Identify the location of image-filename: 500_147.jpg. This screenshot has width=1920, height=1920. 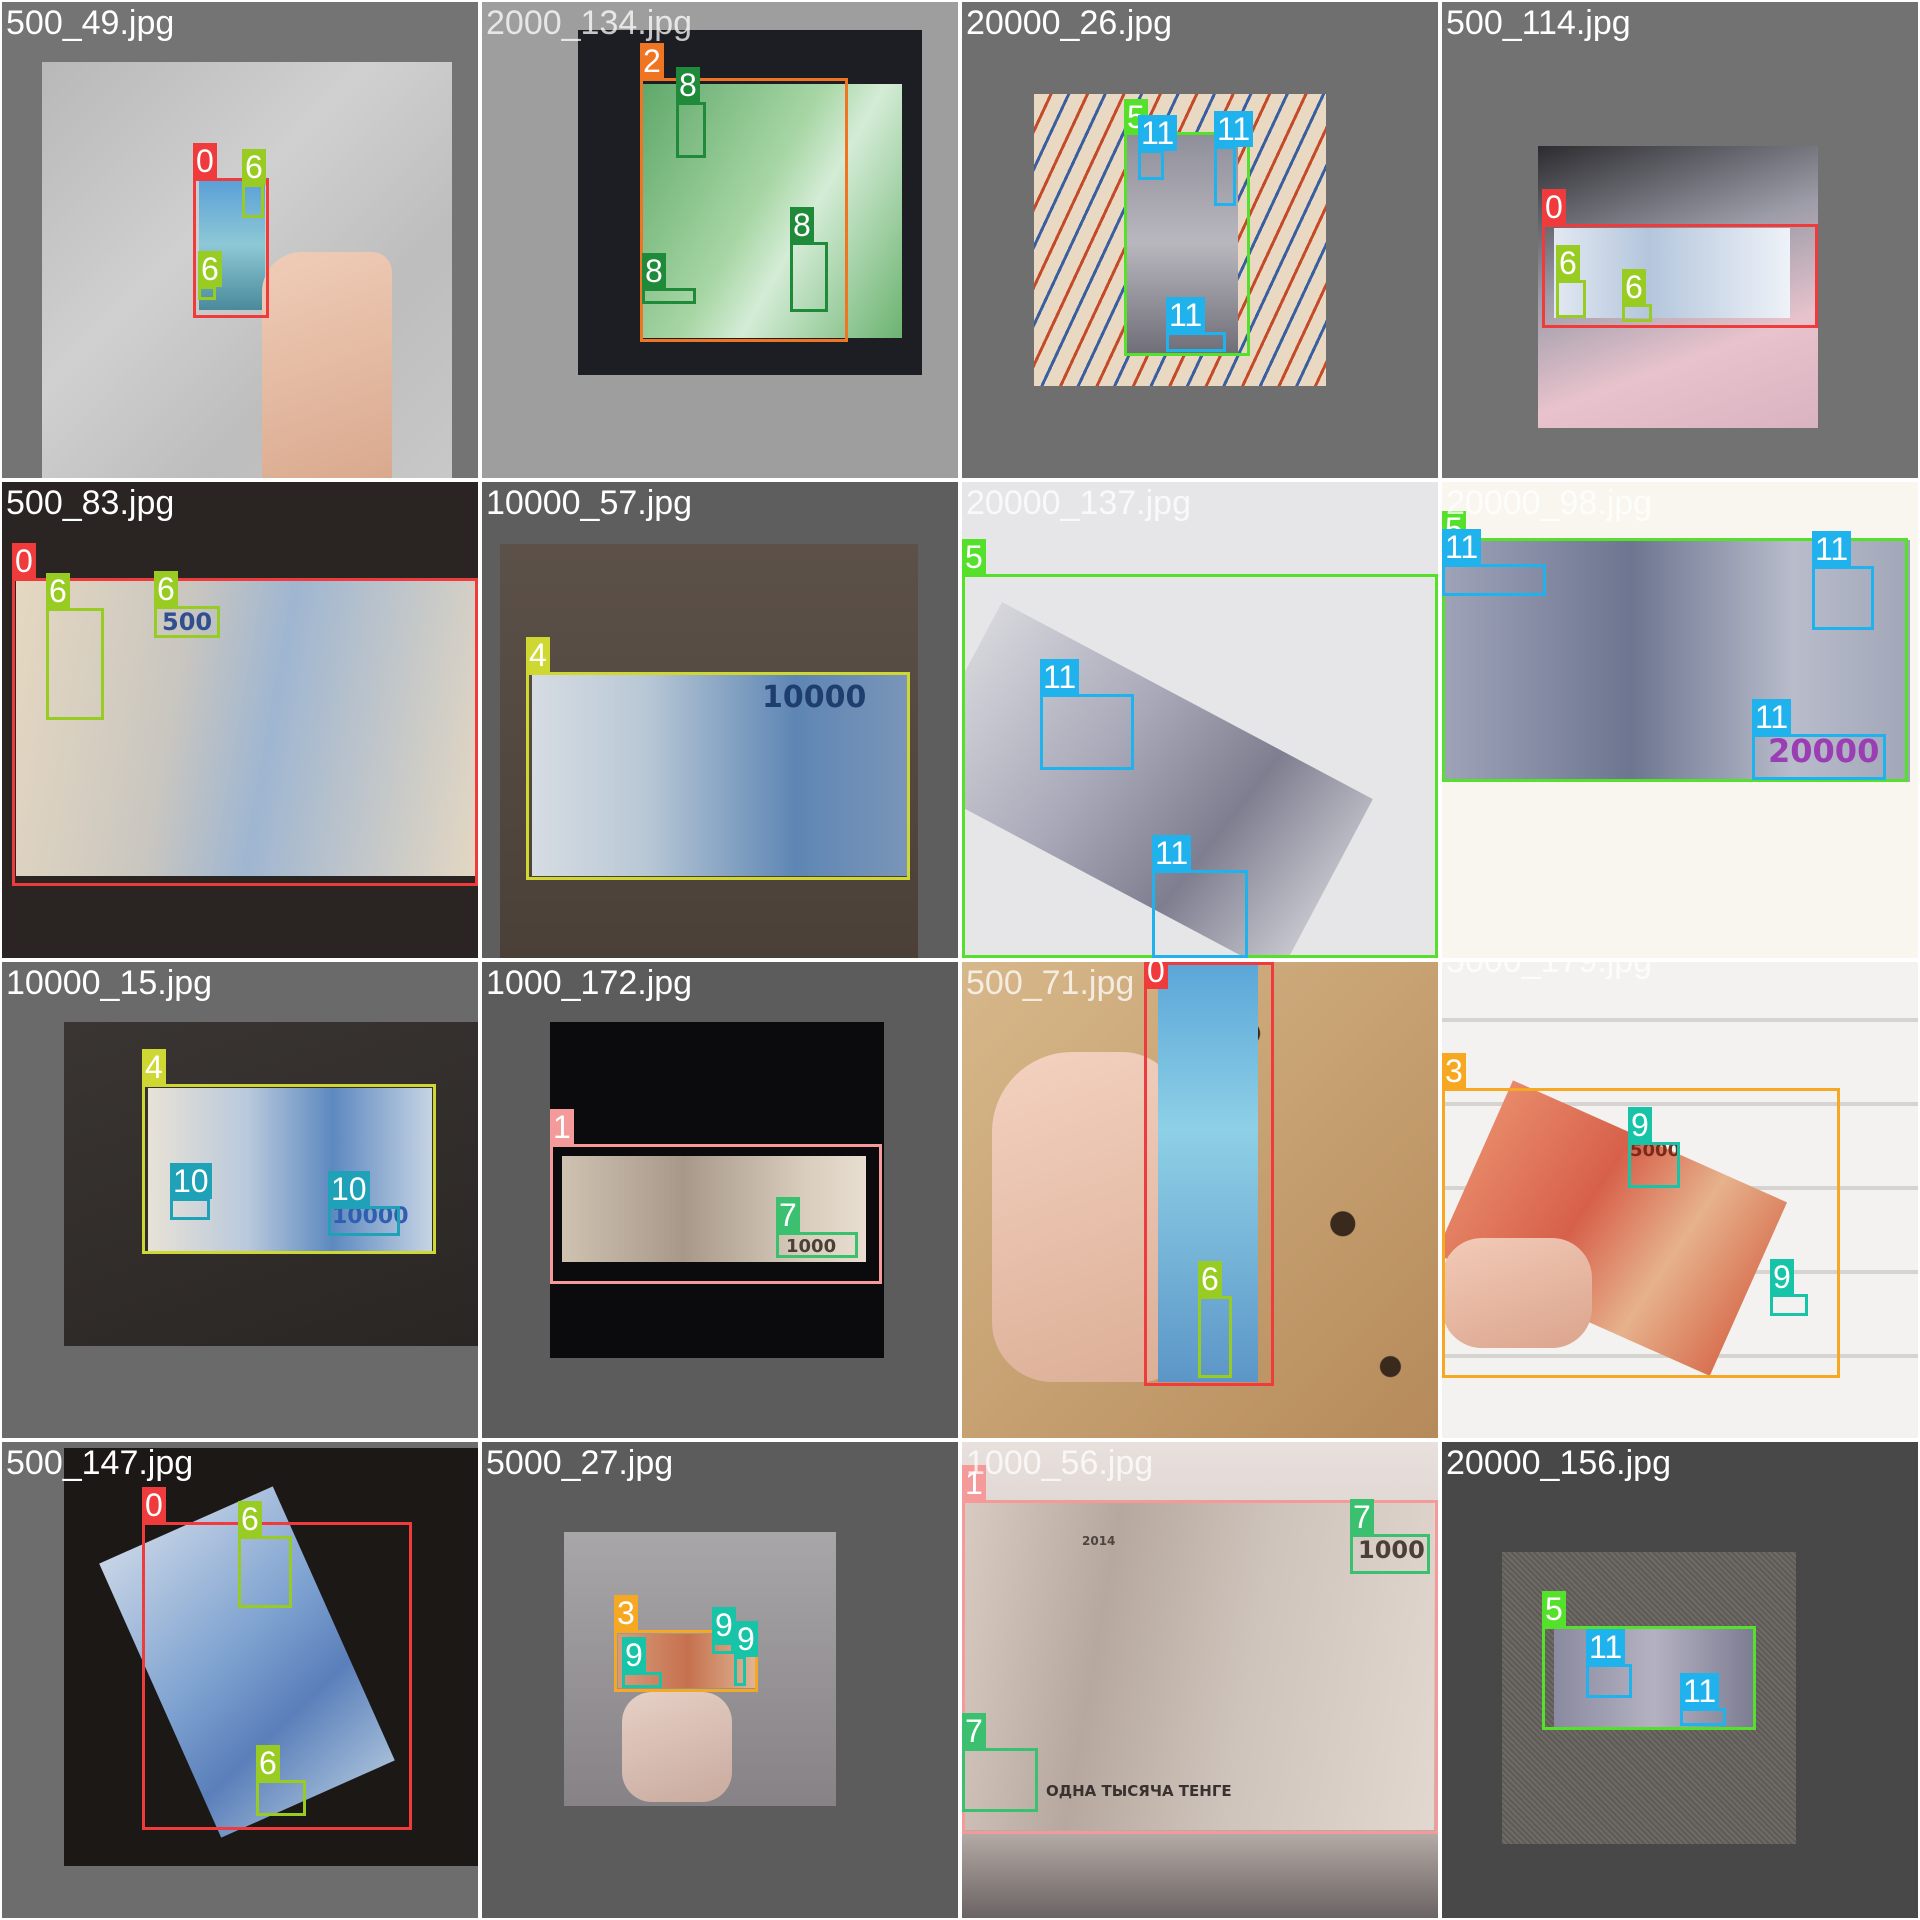
(100, 1463).